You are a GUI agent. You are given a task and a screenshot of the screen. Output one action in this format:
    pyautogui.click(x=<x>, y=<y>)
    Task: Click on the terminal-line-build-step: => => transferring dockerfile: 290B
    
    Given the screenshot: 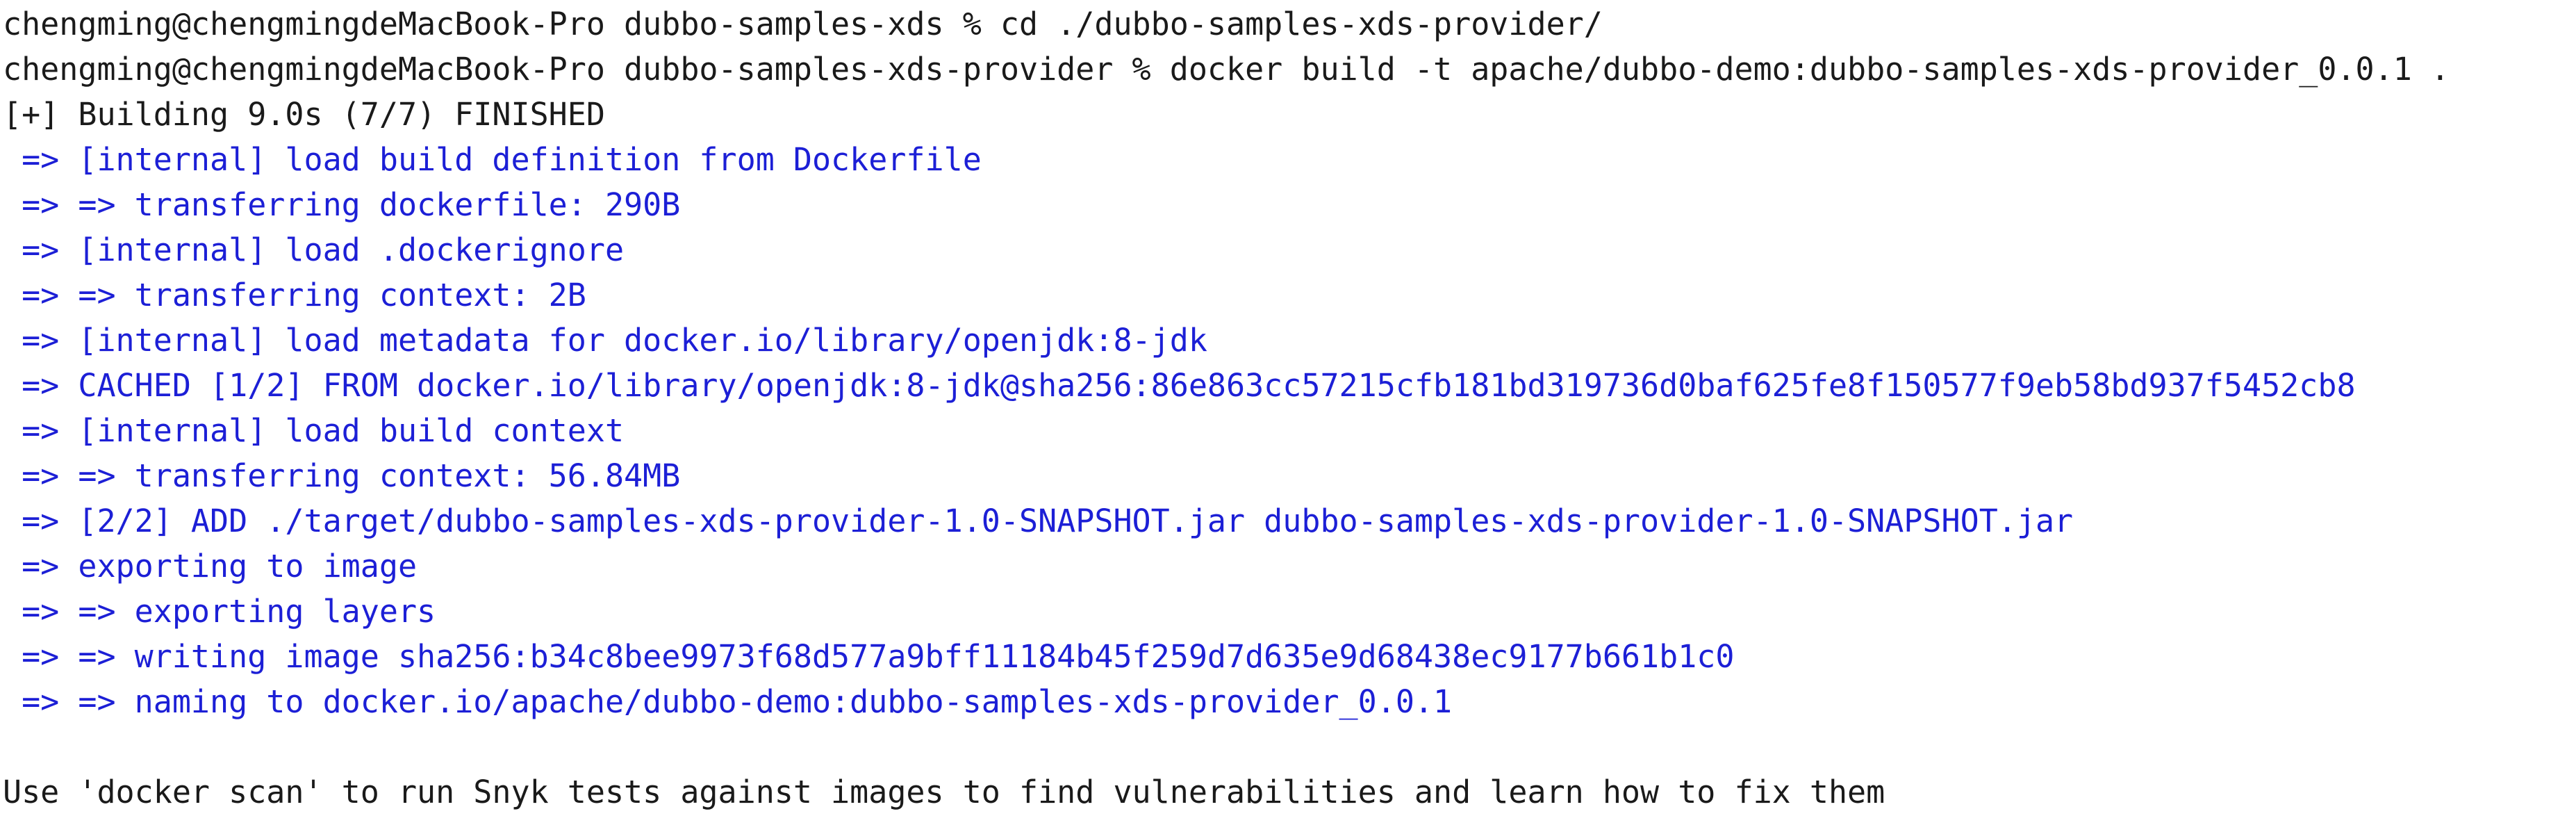 What is the action you would take?
    pyautogui.click(x=342, y=204)
    